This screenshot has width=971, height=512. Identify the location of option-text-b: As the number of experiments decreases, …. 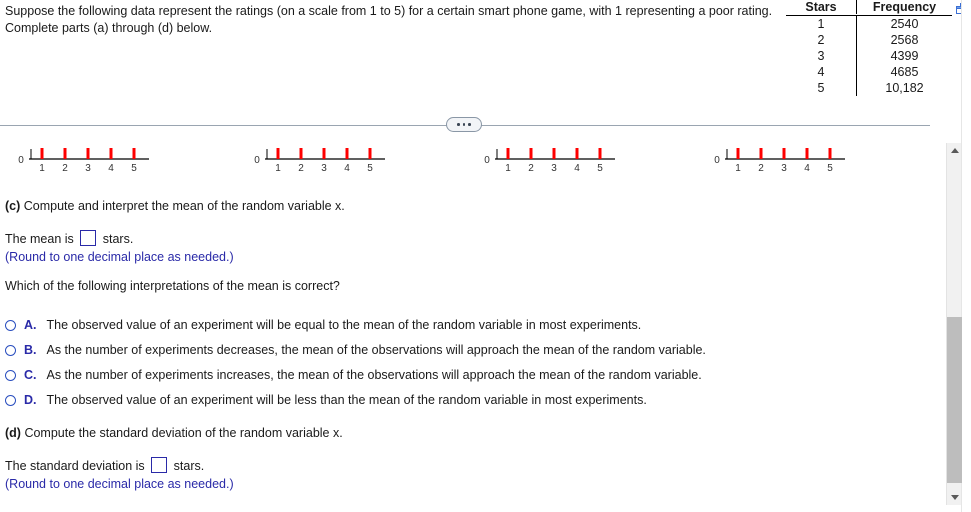
(376, 350).